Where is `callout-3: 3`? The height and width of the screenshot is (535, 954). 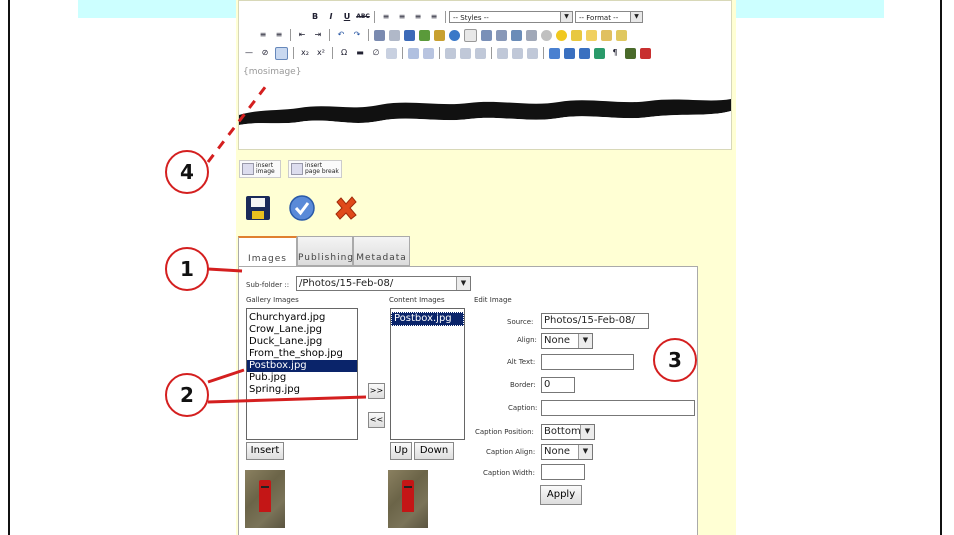
callout-3: 3 is located at coordinates (675, 360).